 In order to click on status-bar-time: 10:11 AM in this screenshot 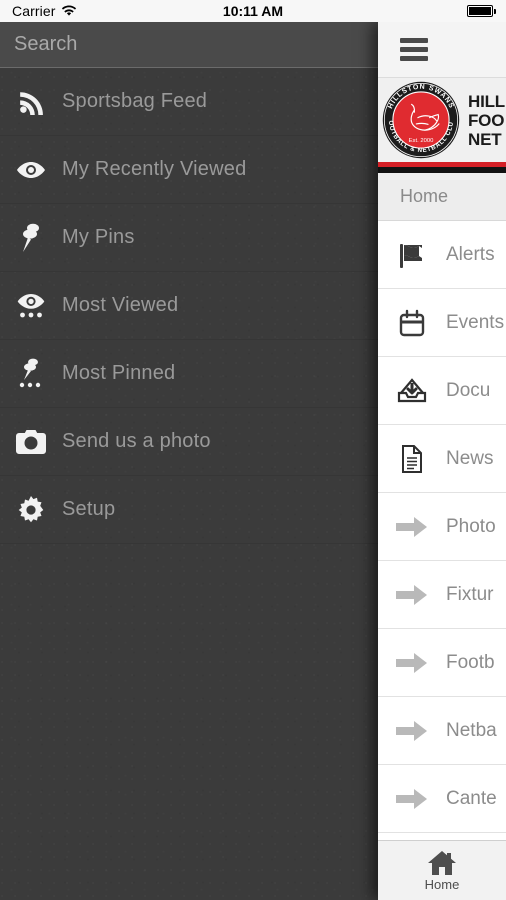, I will do `click(253, 11)`.